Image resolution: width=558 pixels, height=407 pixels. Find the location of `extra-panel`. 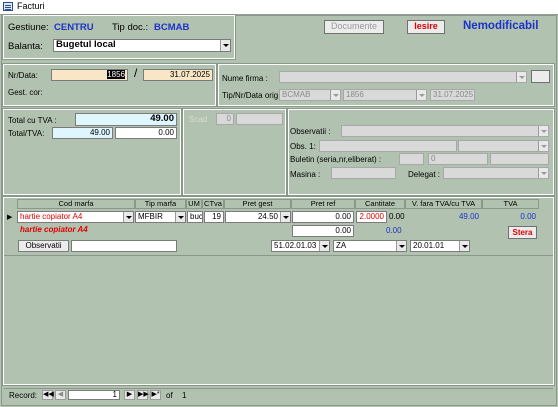

extra-panel is located at coordinates (421, 152).